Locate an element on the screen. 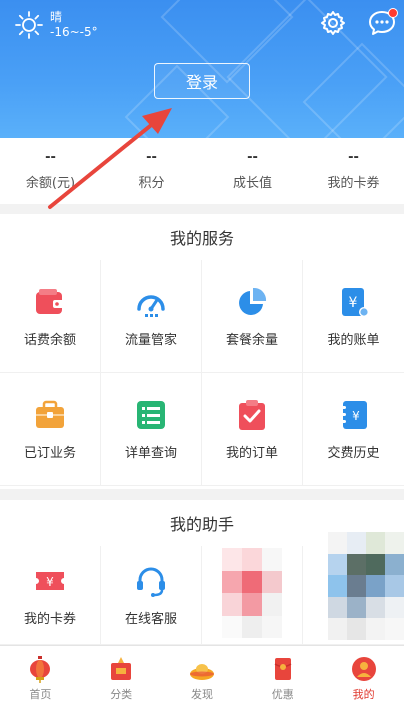 The height and width of the screenshot is (710, 404). service-data-manager: 流量管家 is located at coordinates (151, 316).